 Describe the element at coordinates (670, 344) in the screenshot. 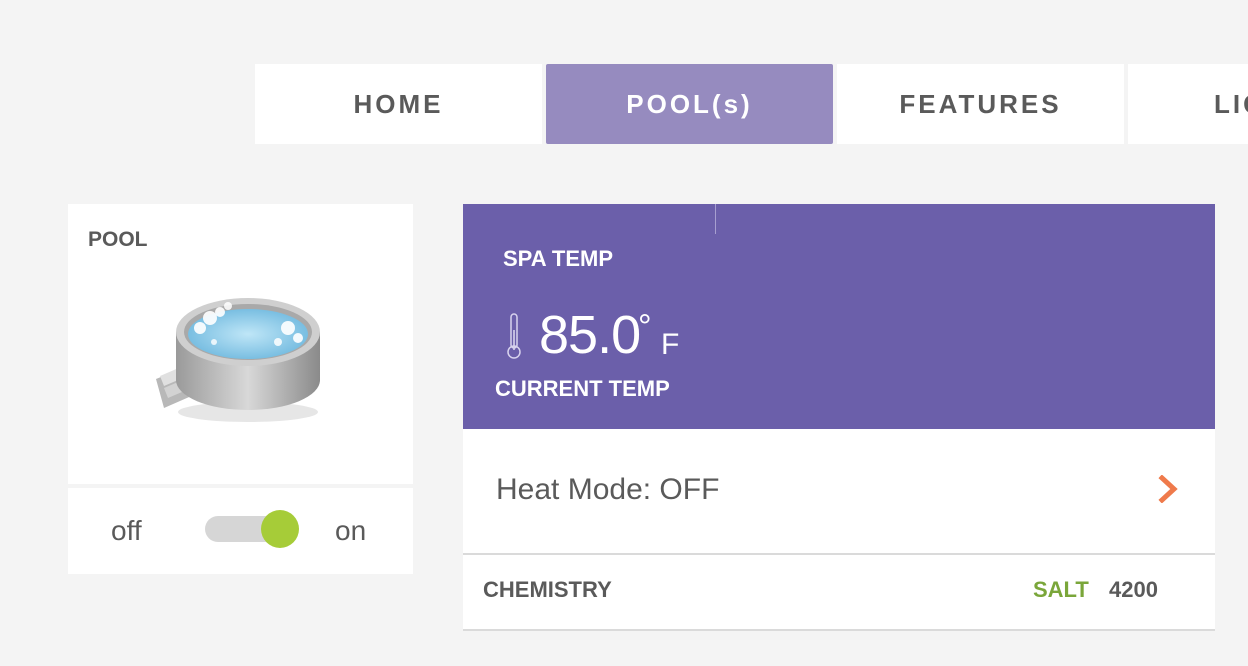

I see `temp-unit: F` at that location.